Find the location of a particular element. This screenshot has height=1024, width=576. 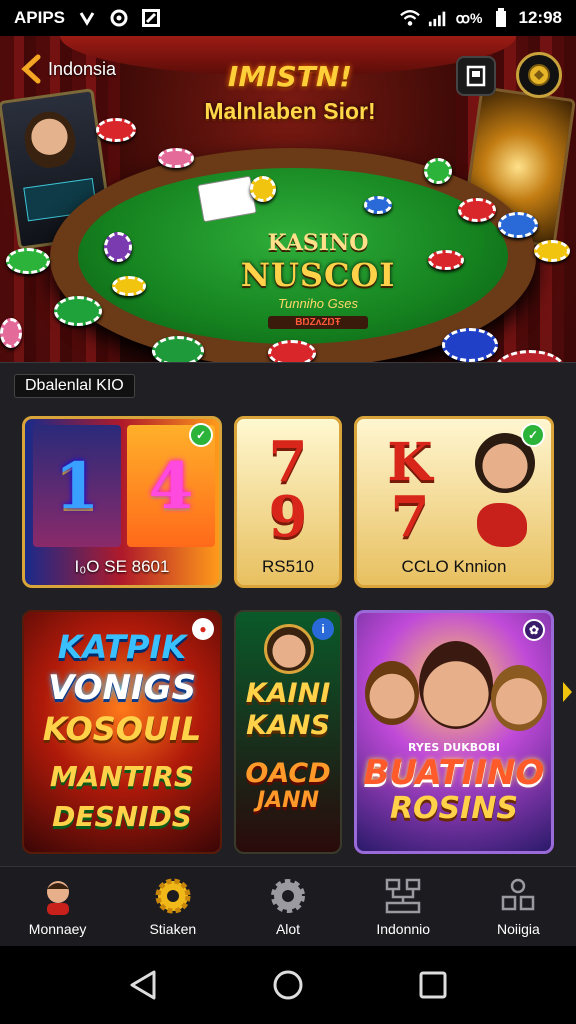

promo-tile-3: RYES DUKBOBI BUATIINO ROSINS ✿ is located at coordinates (454, 732).